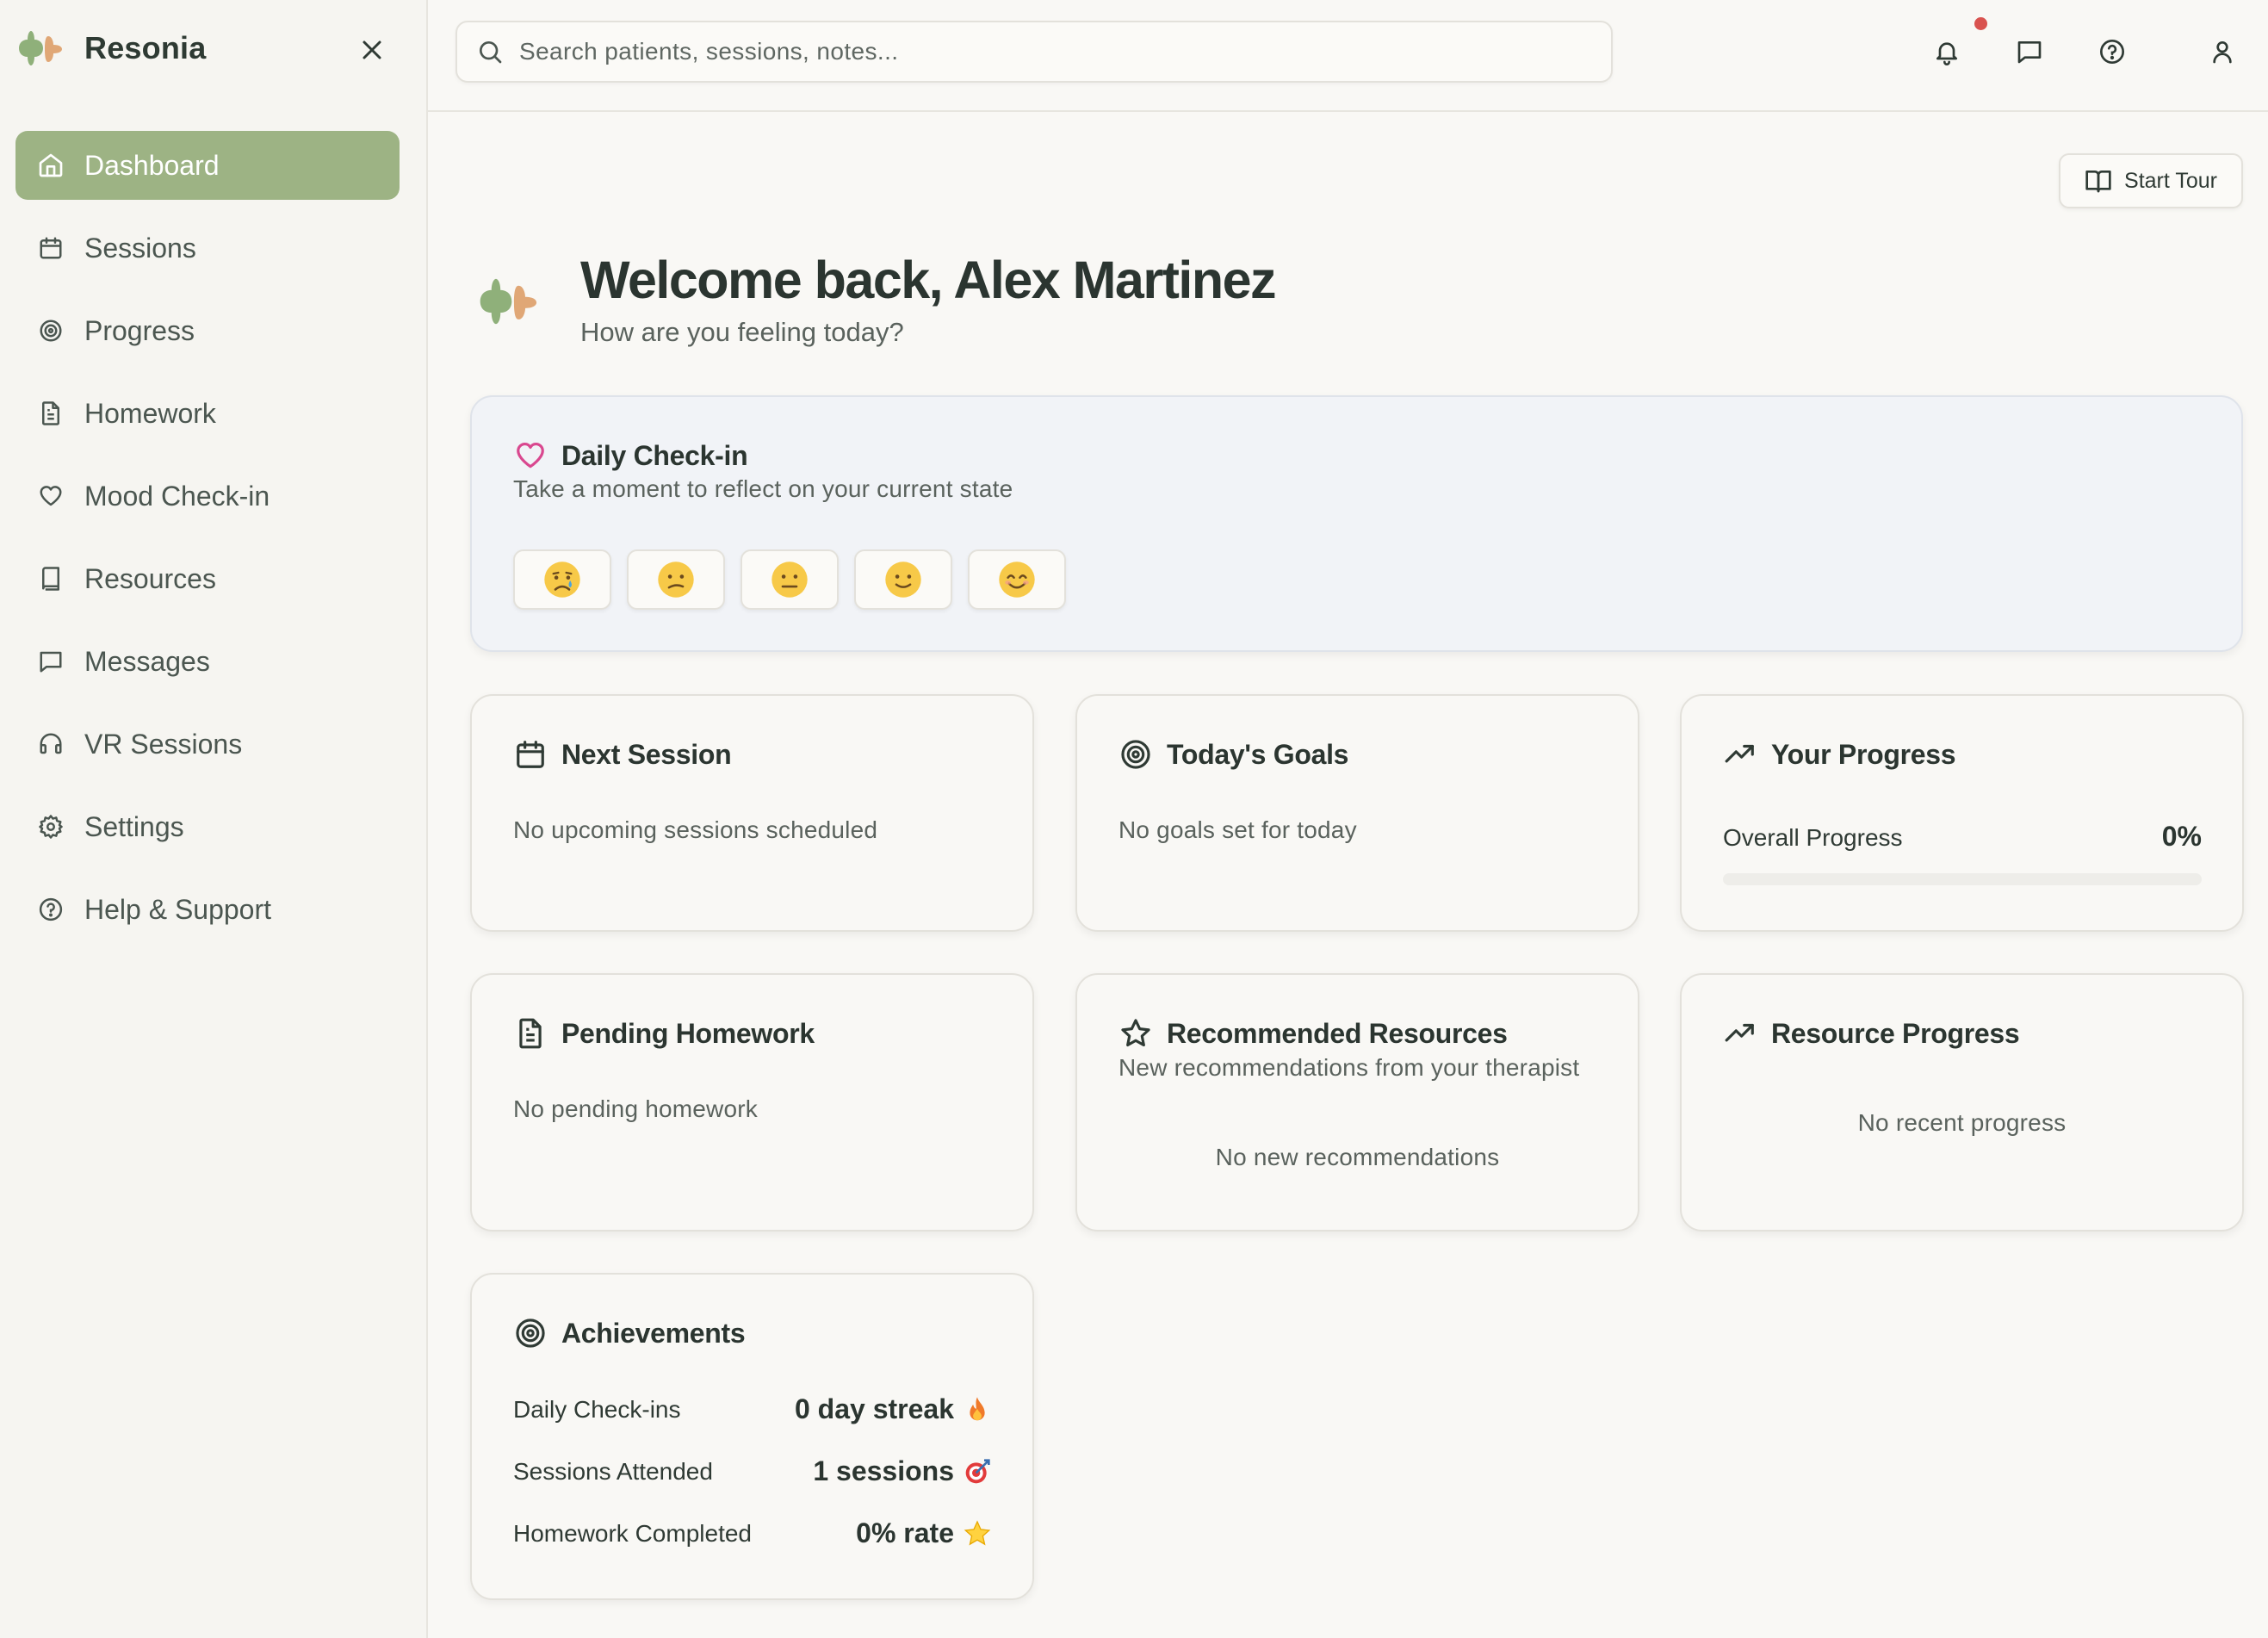  I want to click on achievement-row-homework: Homework Completed 0% rate, so click(752, 1533).